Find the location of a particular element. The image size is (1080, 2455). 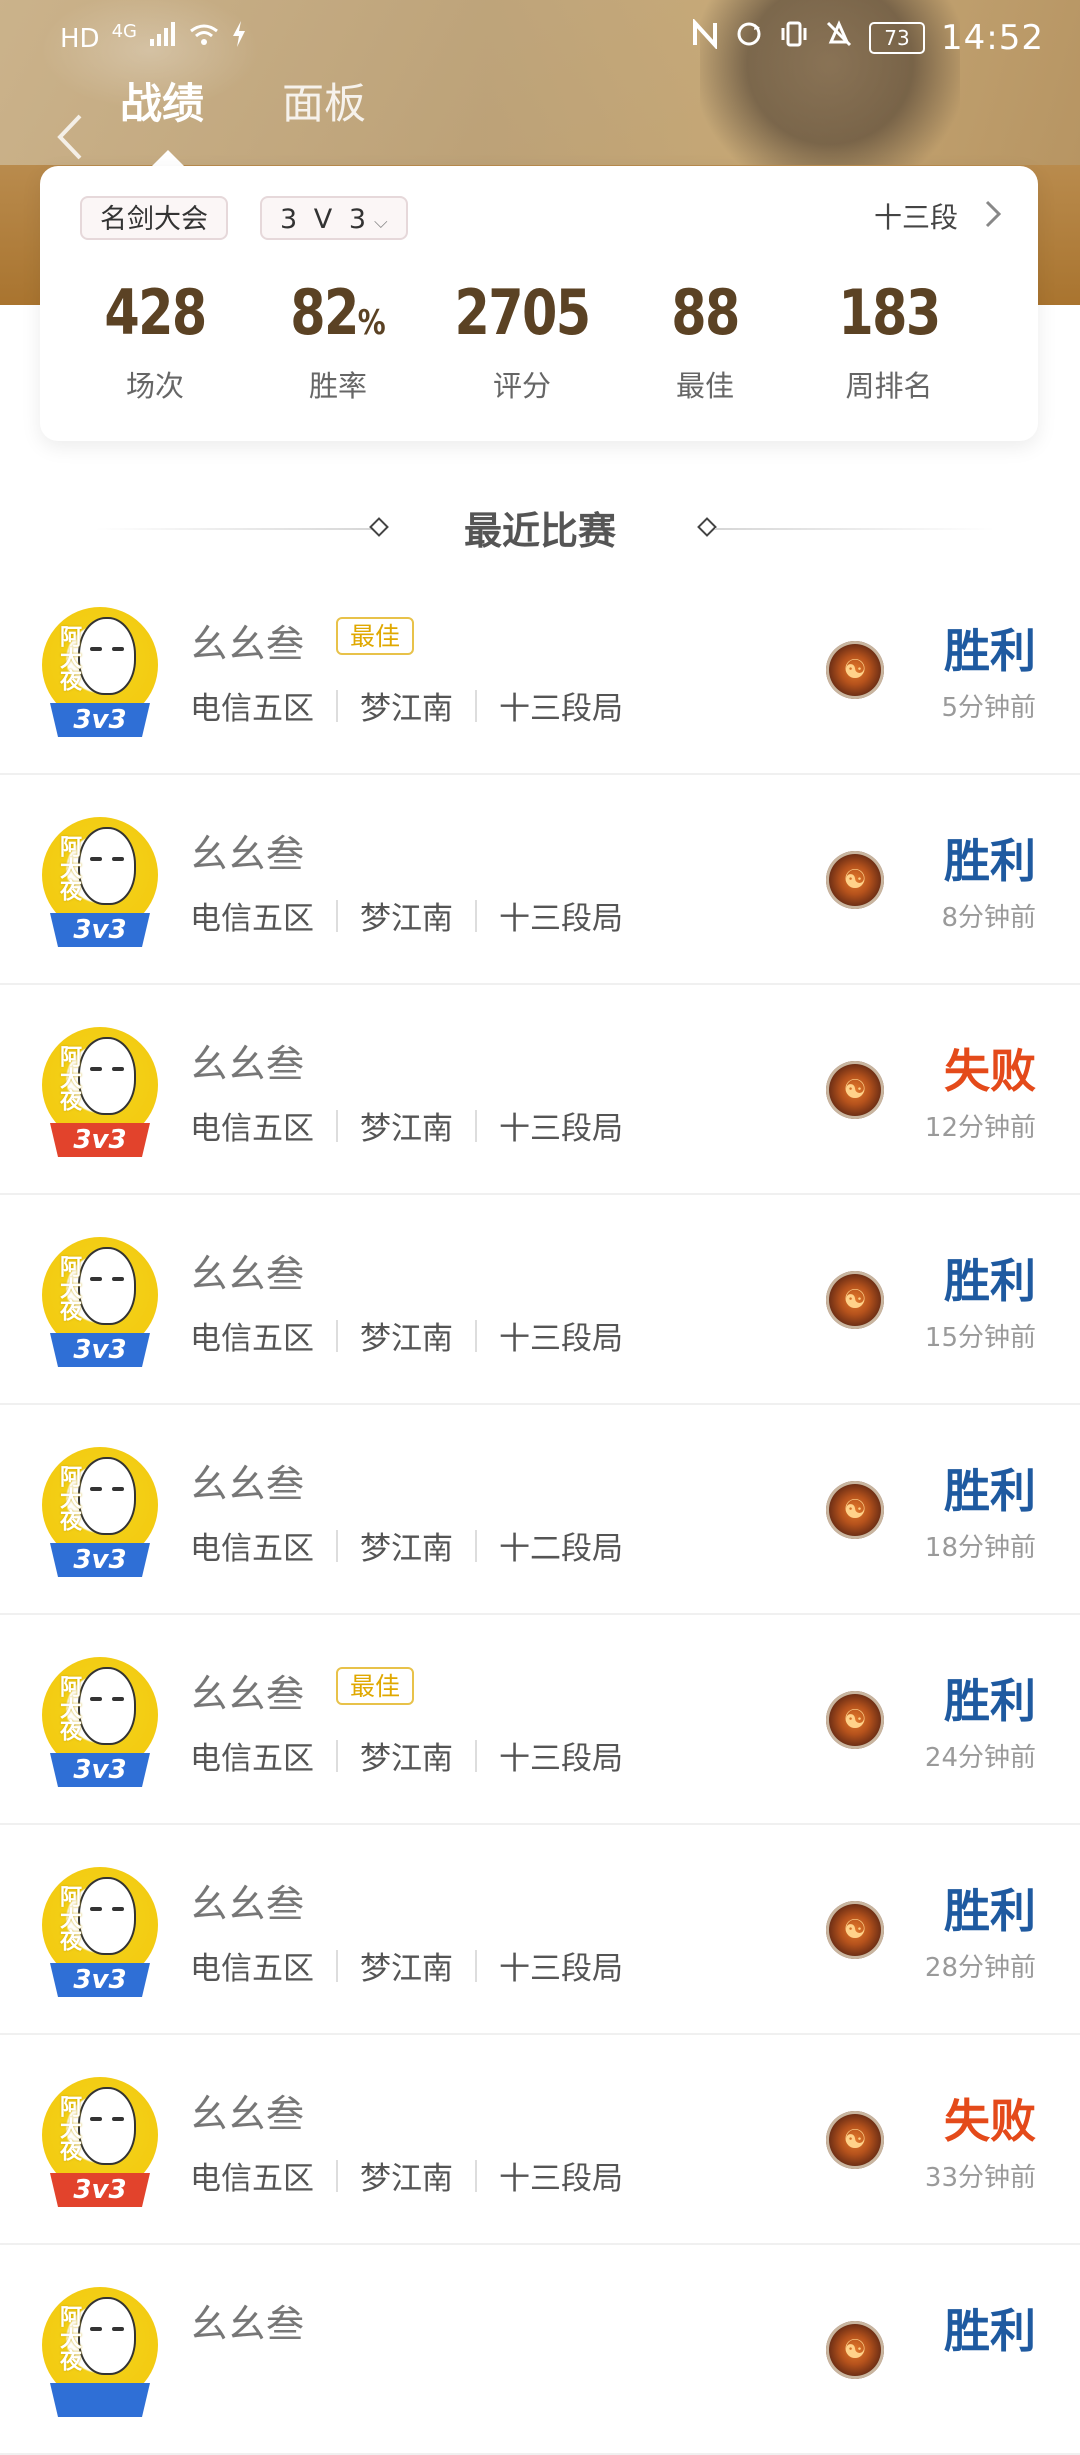

match-result: 失败 is located at coordinates (990, 1071).